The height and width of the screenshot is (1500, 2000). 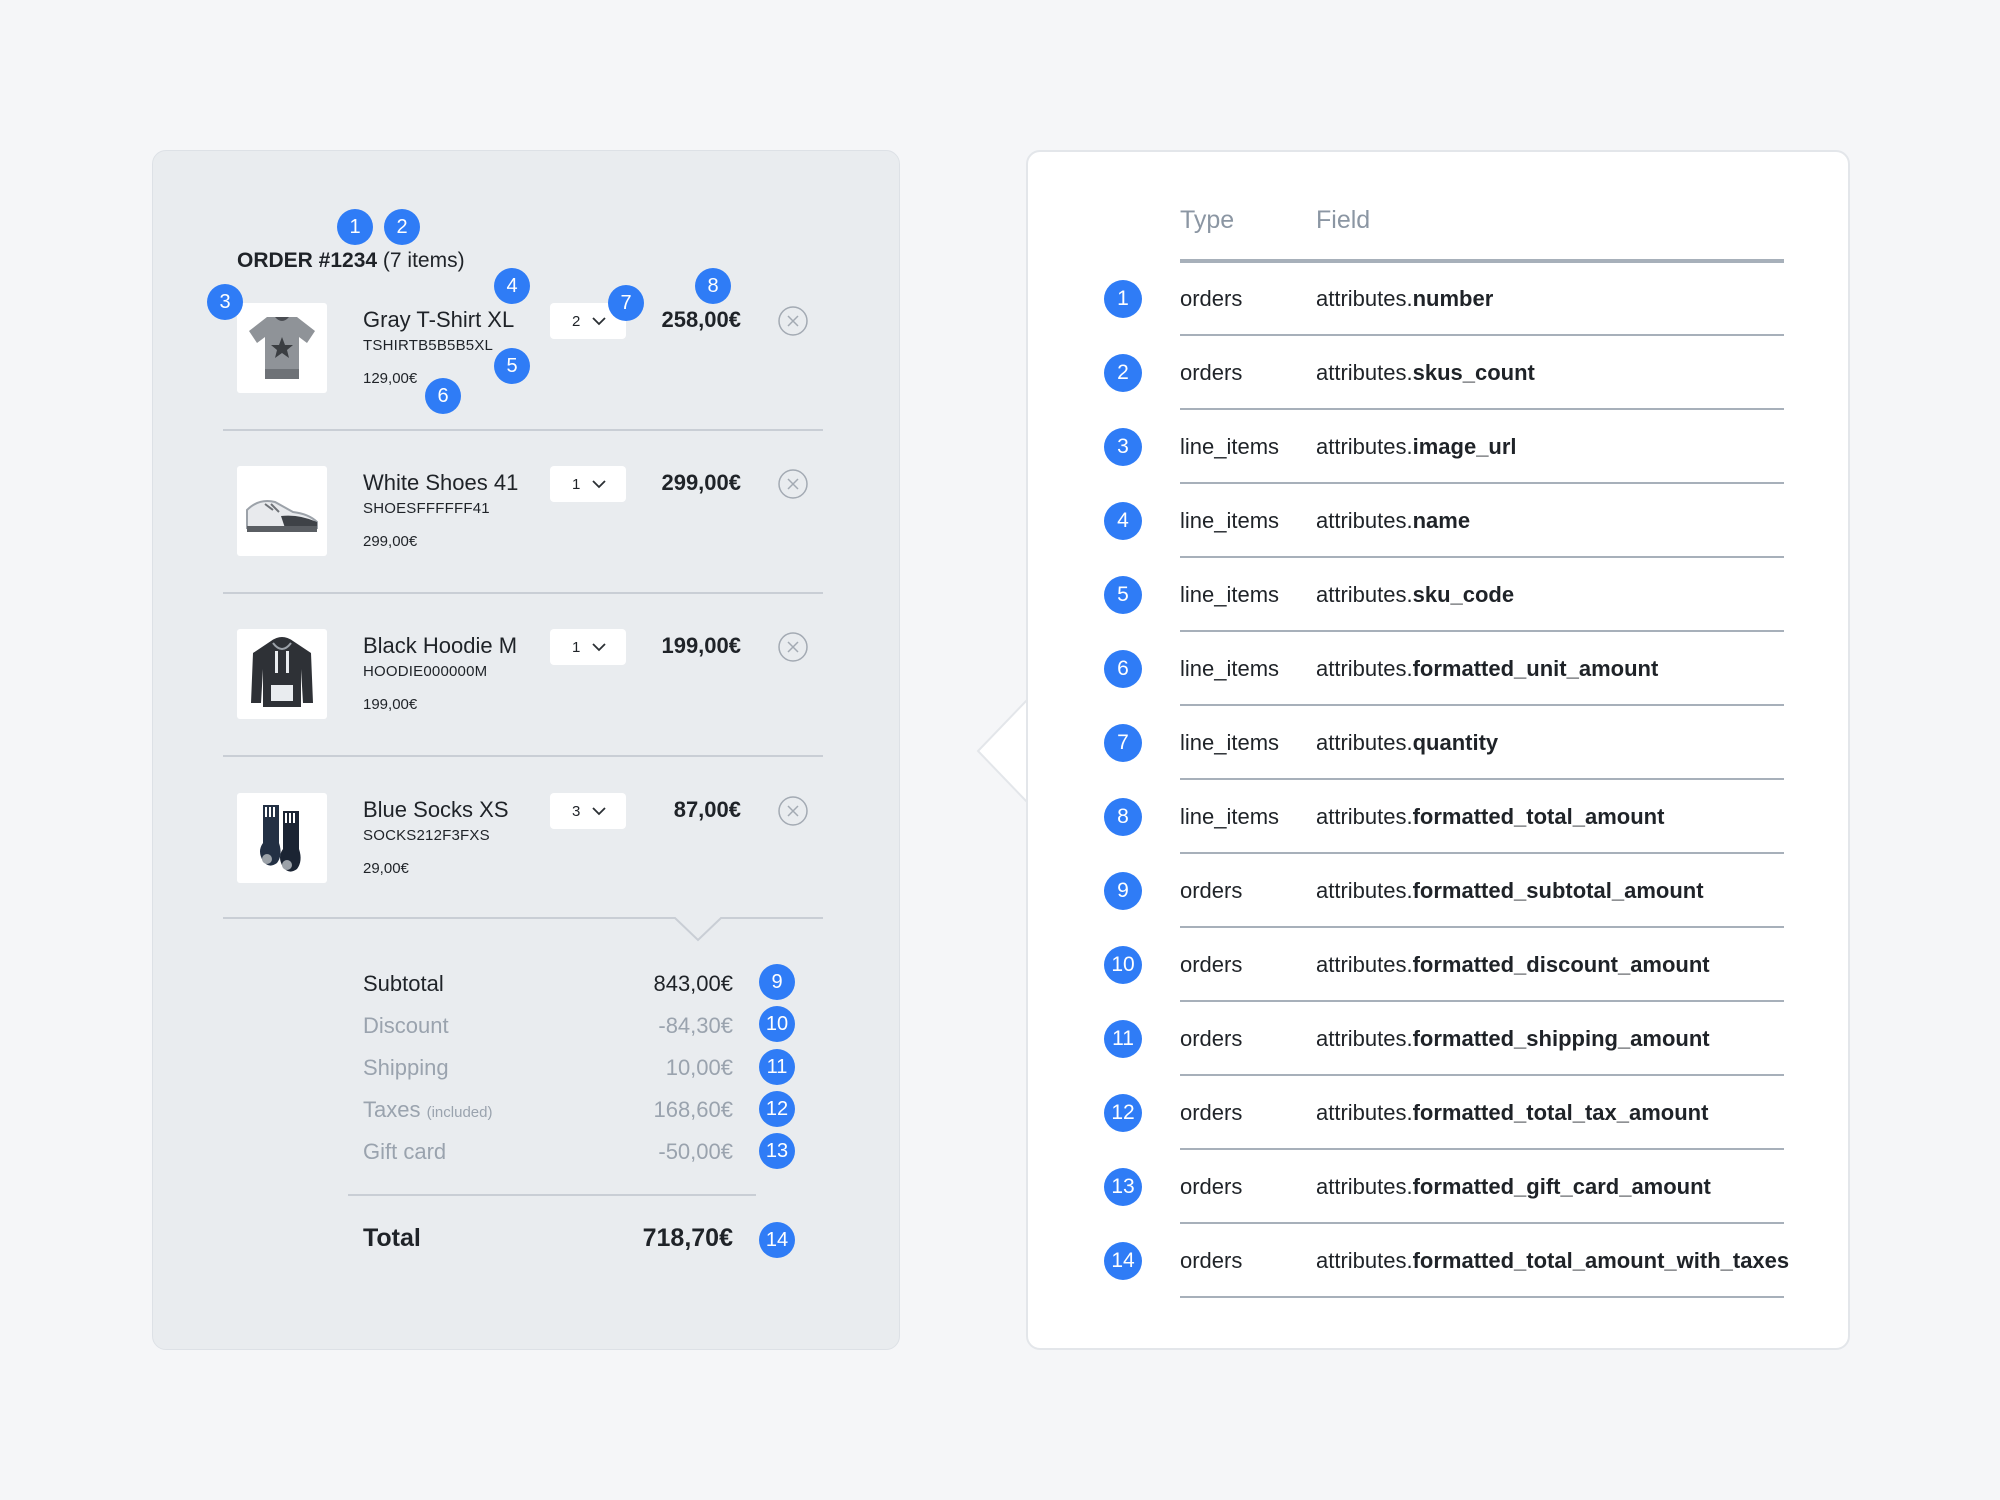 What do you see at coordinates (1535, 668) in the screenshot?
I see `field-name: formatted_unit_amount` at bounding box center [1535, 668].